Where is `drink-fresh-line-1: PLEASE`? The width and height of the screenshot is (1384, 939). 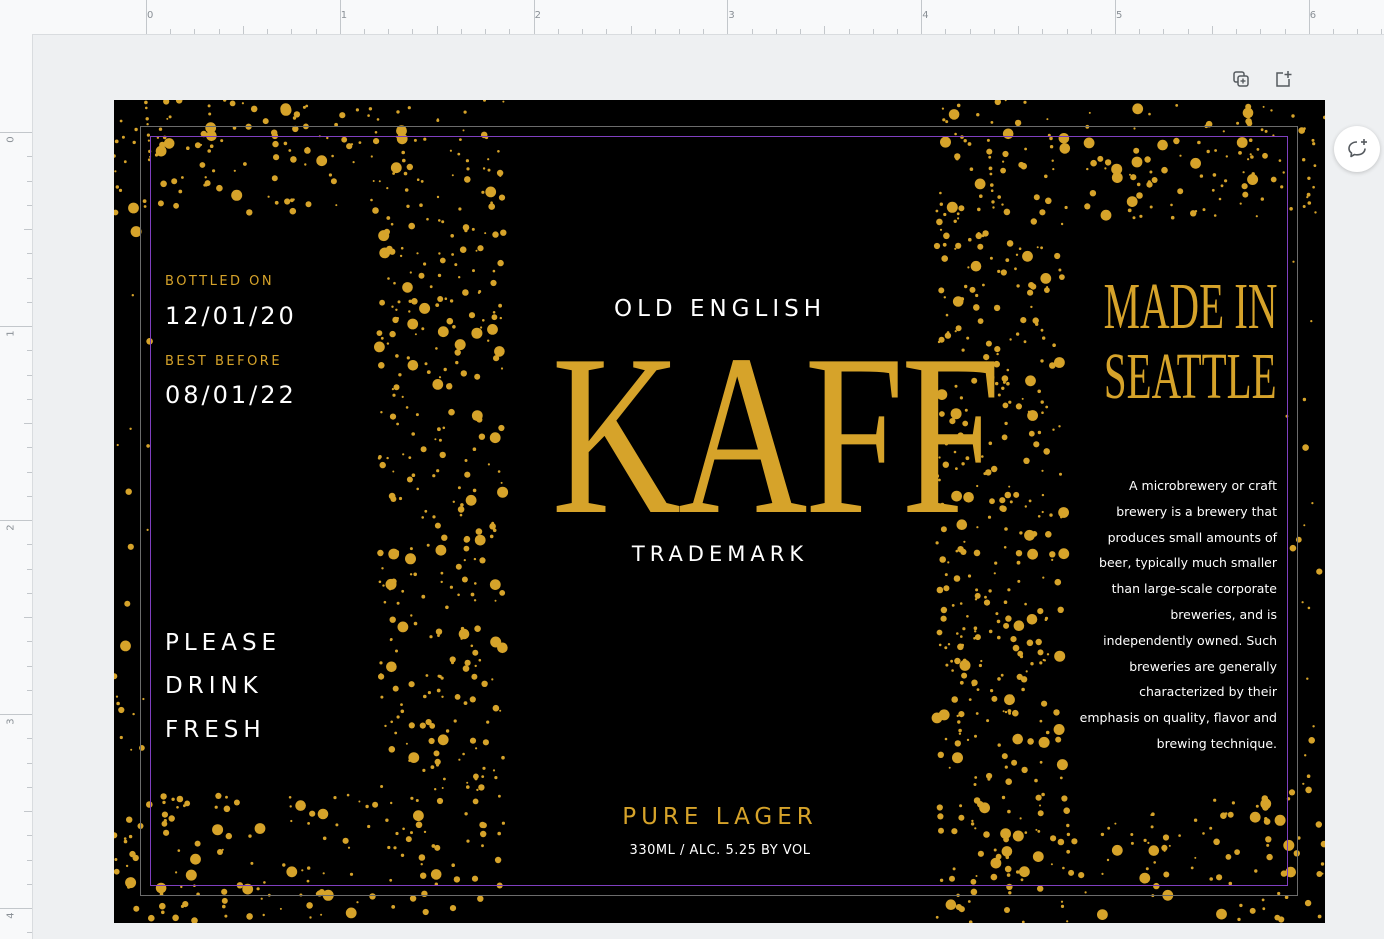
drink-fresh-line-1: PLEASE is located at coordinates (223, 643).